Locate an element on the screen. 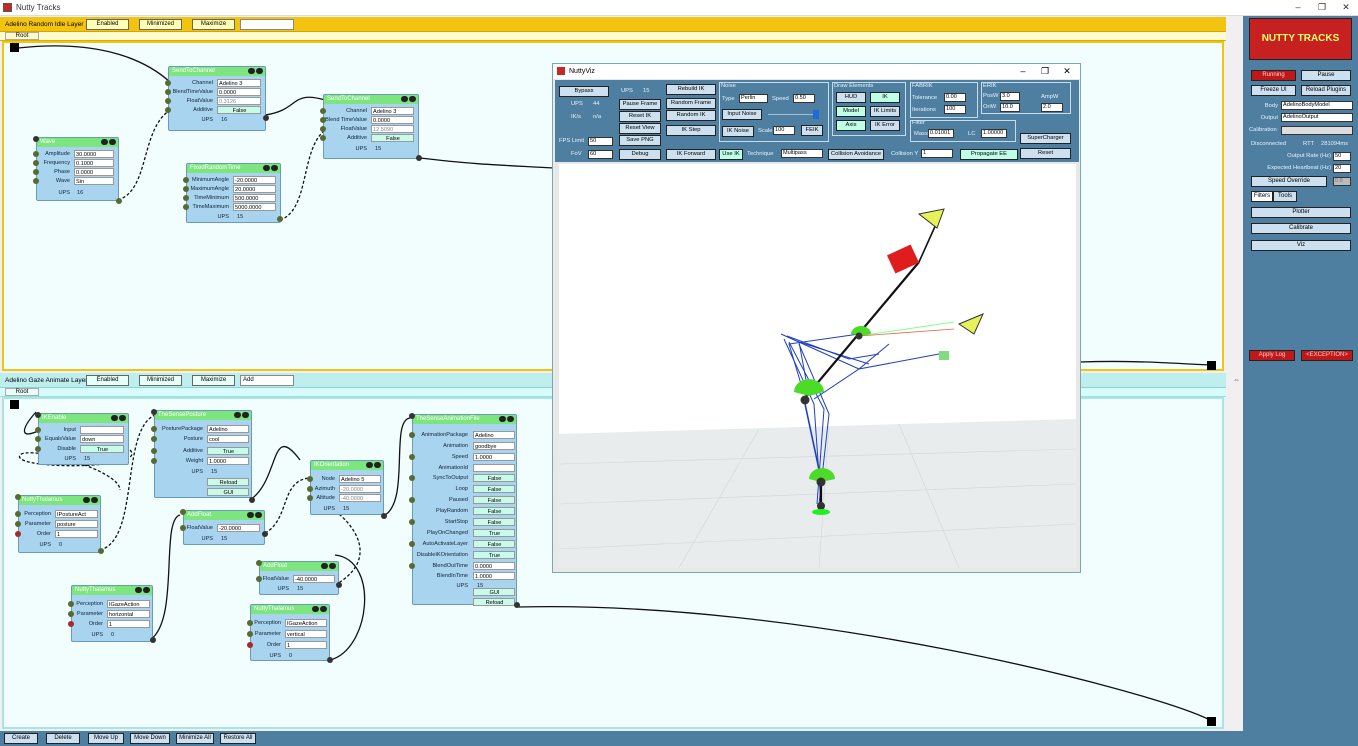 Image resolution: width=1358 pixels, height=746 pixels. channel-select: Adelino 3 is located at coordinates (239, 83).